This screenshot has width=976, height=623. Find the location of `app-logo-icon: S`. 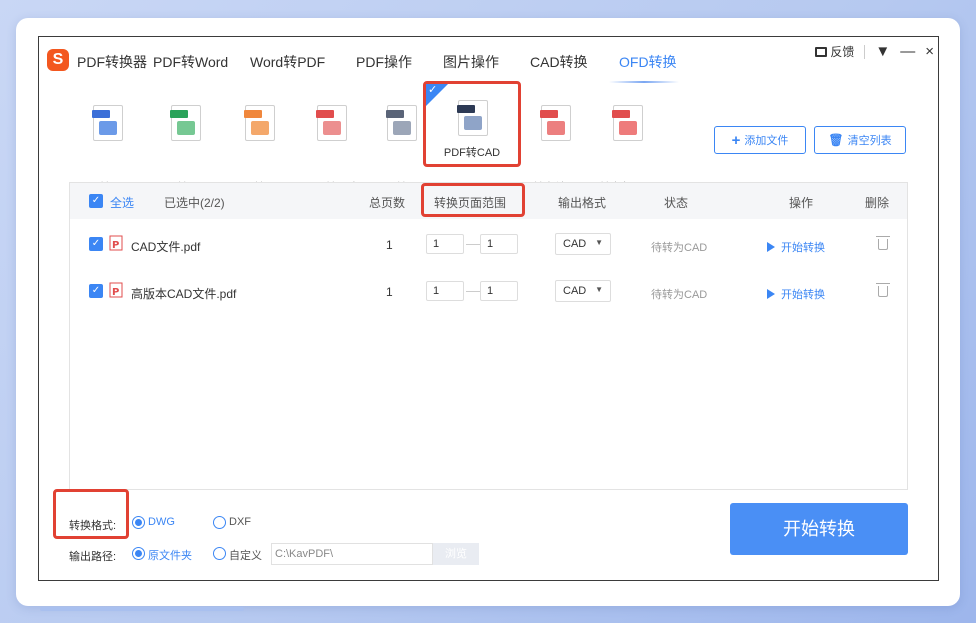

app-logo-icon: S is located at coordinates (58, 60).